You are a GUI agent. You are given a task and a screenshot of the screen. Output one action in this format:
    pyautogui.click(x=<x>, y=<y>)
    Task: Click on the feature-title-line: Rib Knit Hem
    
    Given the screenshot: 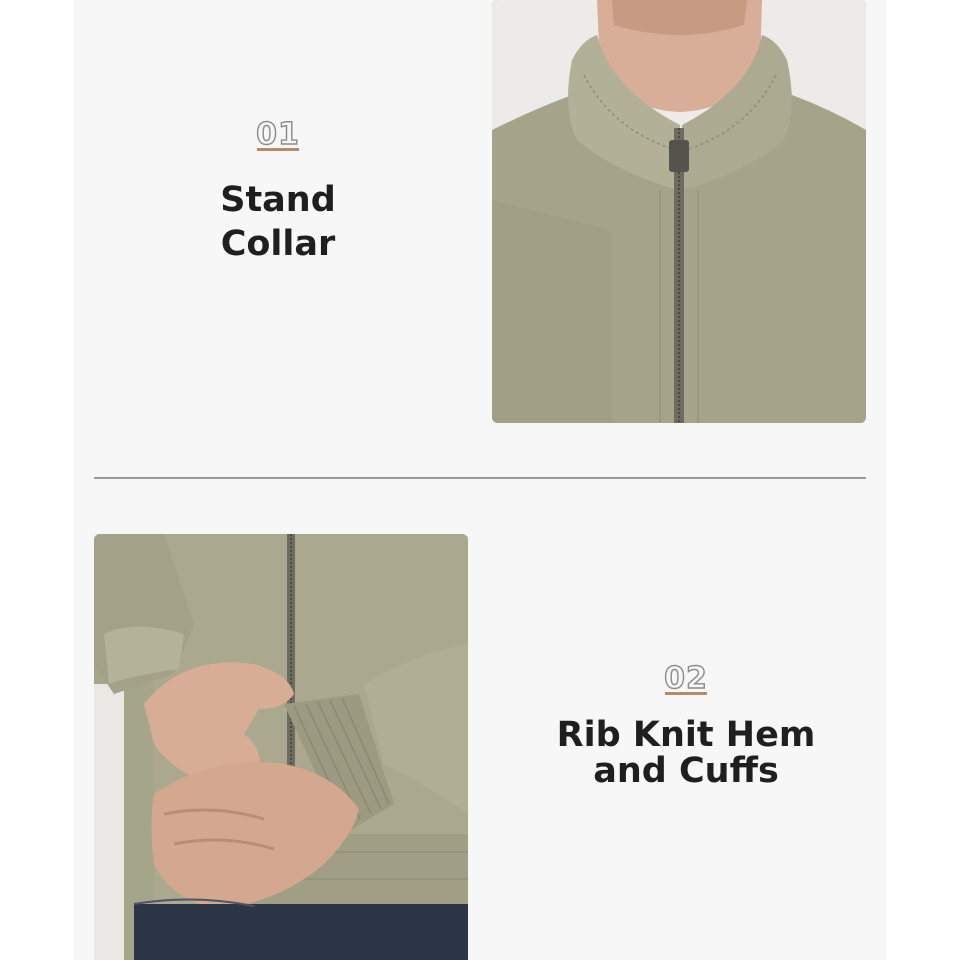 What is the action you would take?
    pyautogui.click(x=686, y=735)
    